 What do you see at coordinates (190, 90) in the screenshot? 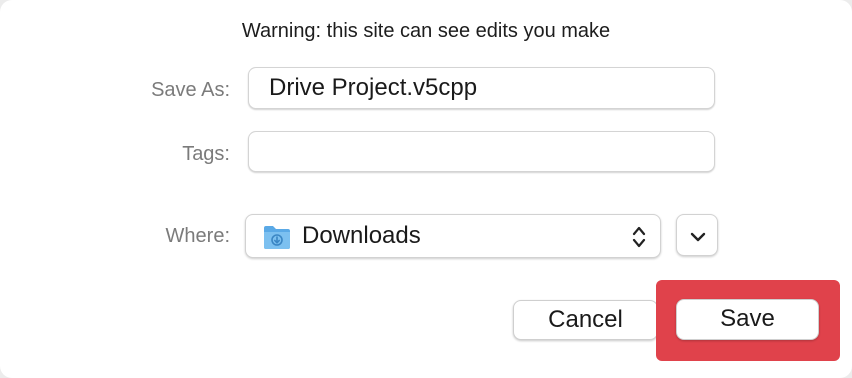
I see `save-as-label: Save As:` at bounding box center [190, 90].